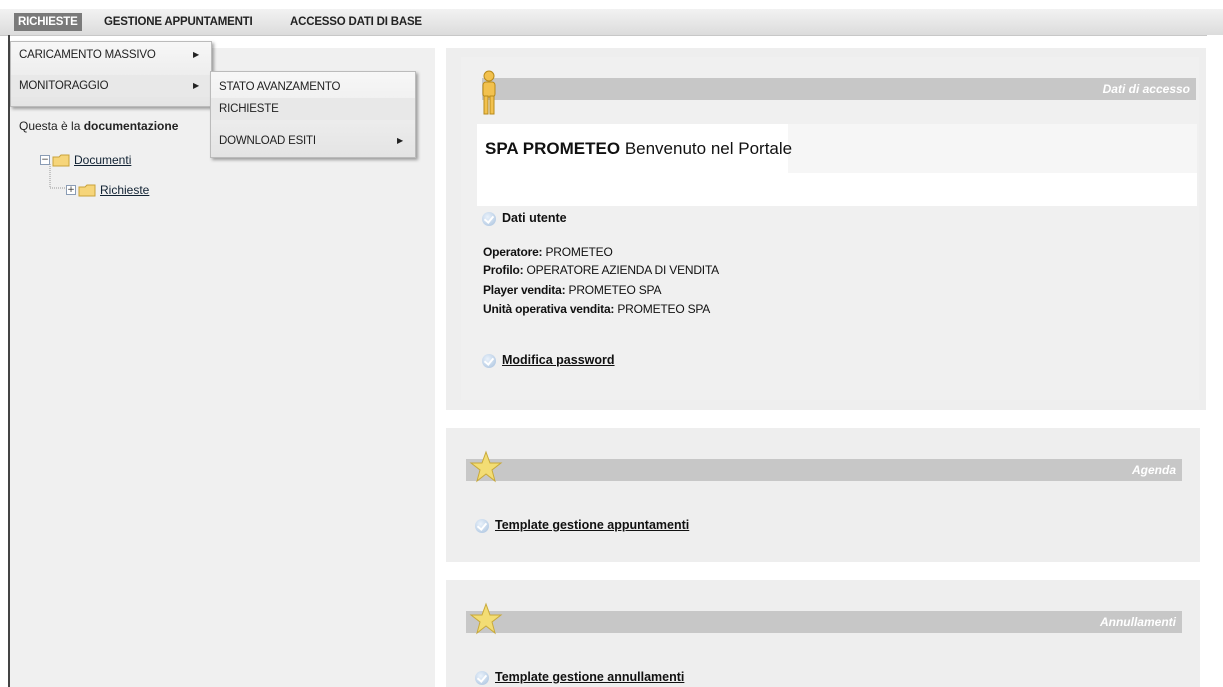 Image resolution: width=1223 pixels, height=687 pixels. What do you see at coordinates (280, 87) in the screenshot?
I see `menu-item-label: STATO AVANZAMENTO` at bounding box center [280, 87].